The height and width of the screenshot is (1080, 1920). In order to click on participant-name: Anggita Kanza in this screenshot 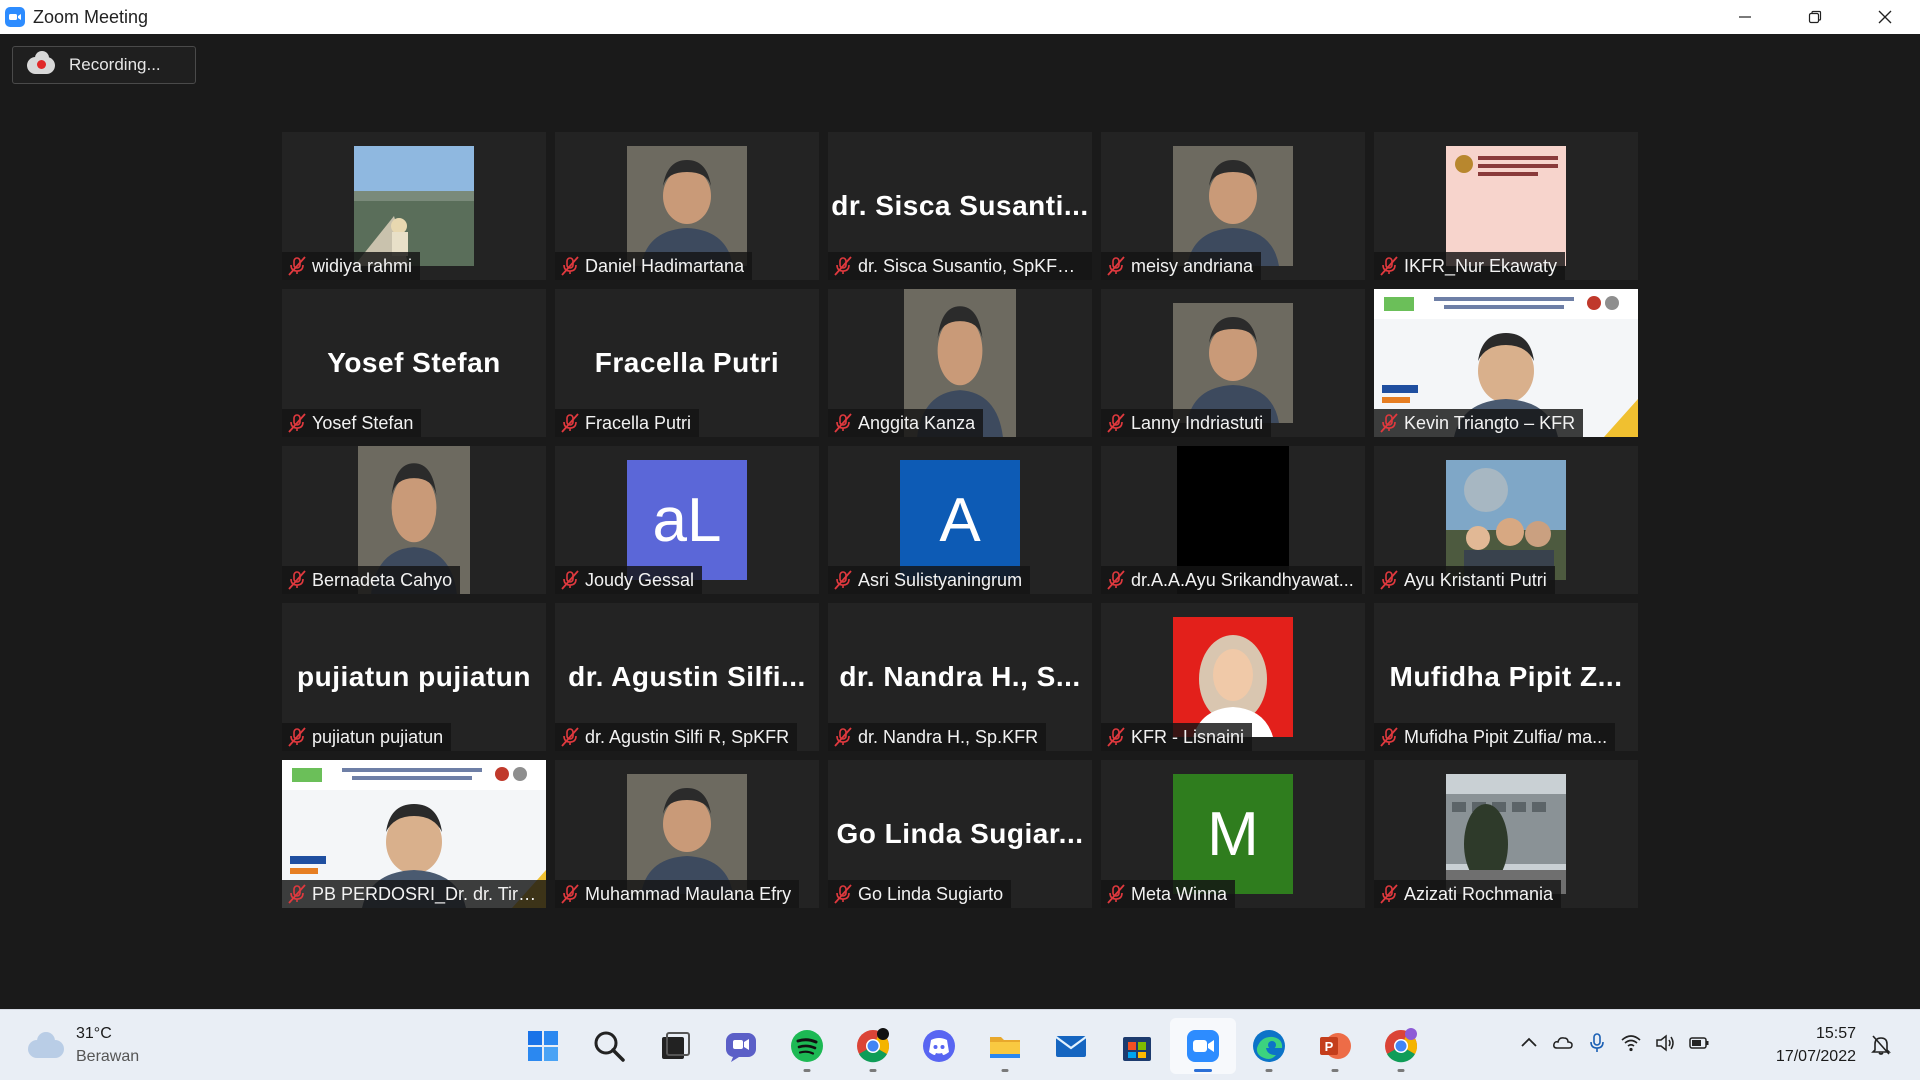, I will do `click(917, 422)`.